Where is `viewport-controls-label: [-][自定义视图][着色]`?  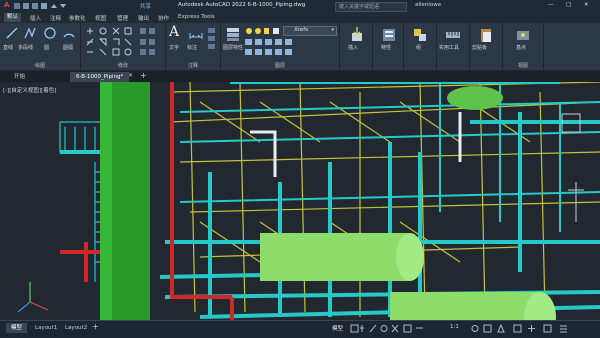
viewport-controls-label: [-][自定义视图][着色] is located at coordinates (29, 90).